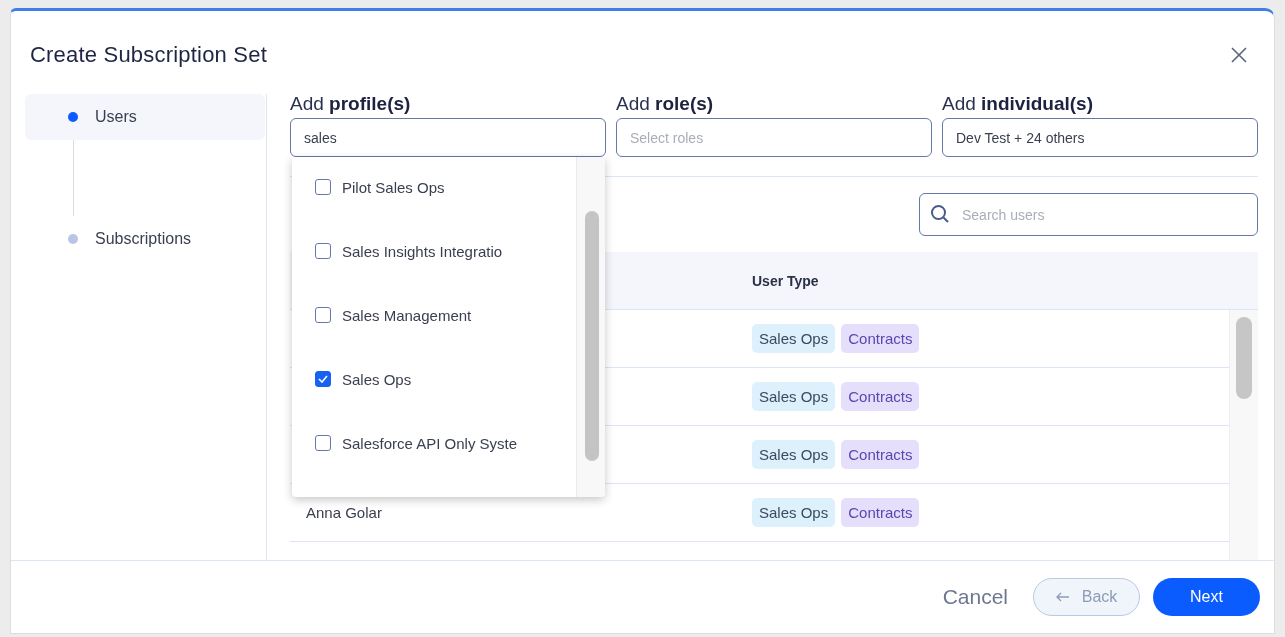 The width and height of the screenshot is (1285, 637). I want to click on column-header: User Type, so click(785, 280).